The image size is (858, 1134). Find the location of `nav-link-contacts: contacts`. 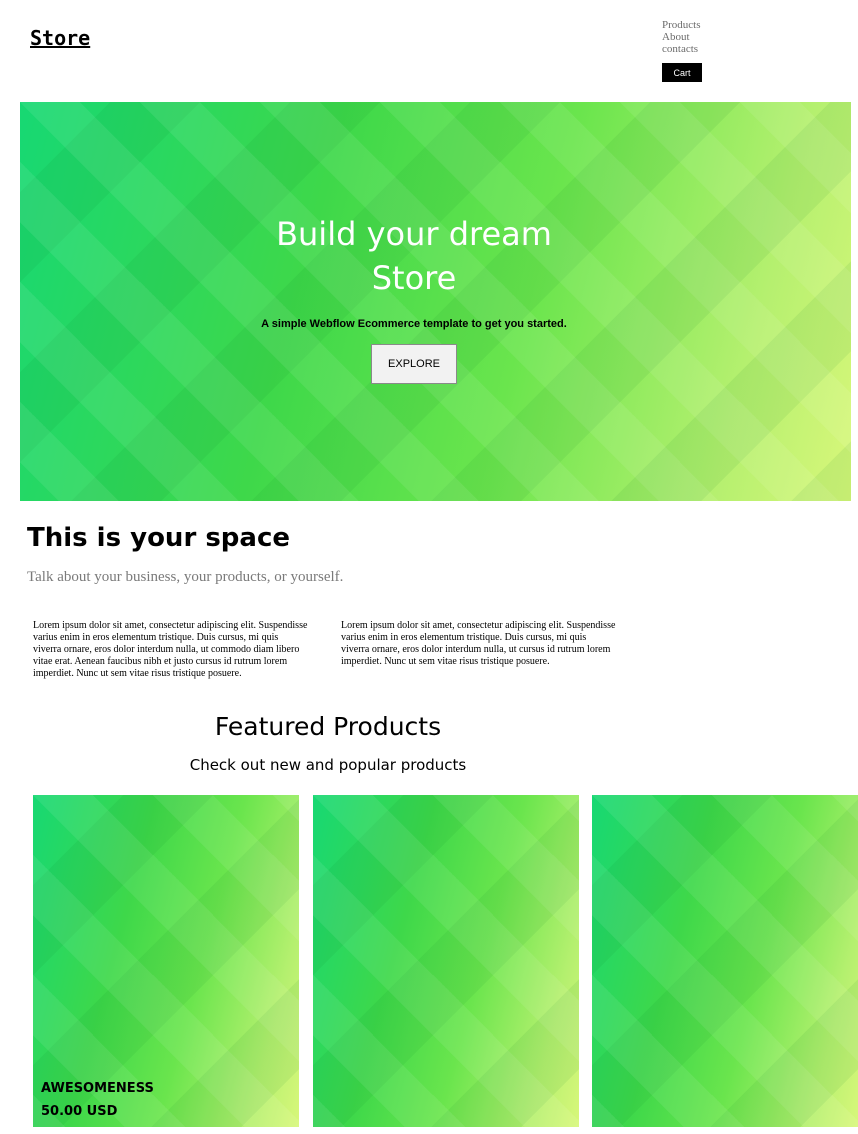

nav-link-contacts: contacts is located at coordinates (681, 49).